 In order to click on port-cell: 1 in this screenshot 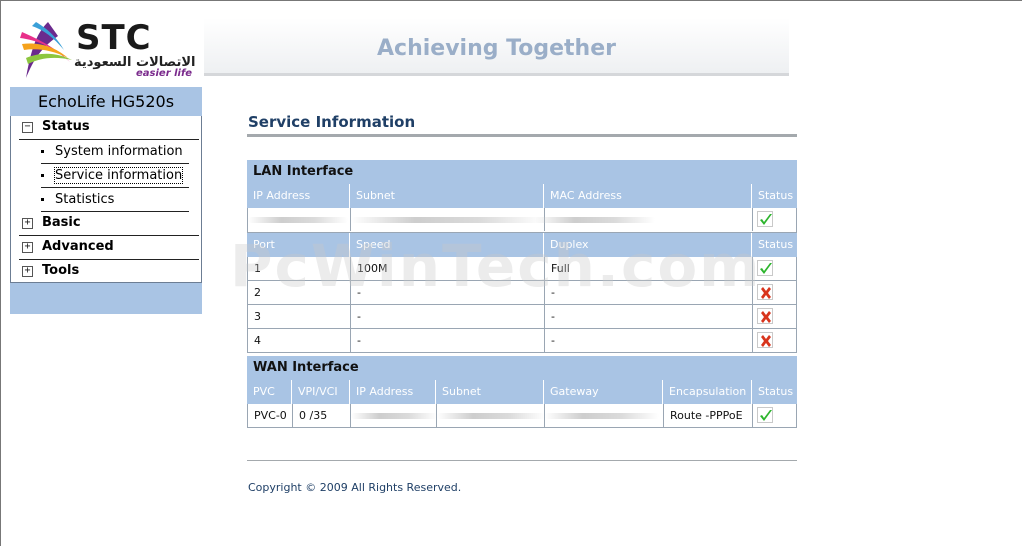, I will do `click(299, 268)`.